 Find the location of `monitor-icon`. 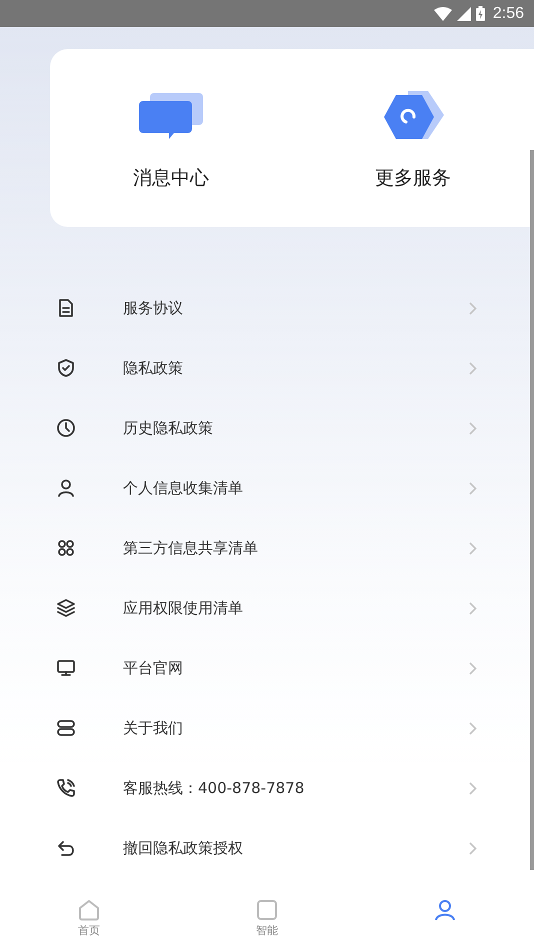

monitor-icon is located at coordinates (66, 668).